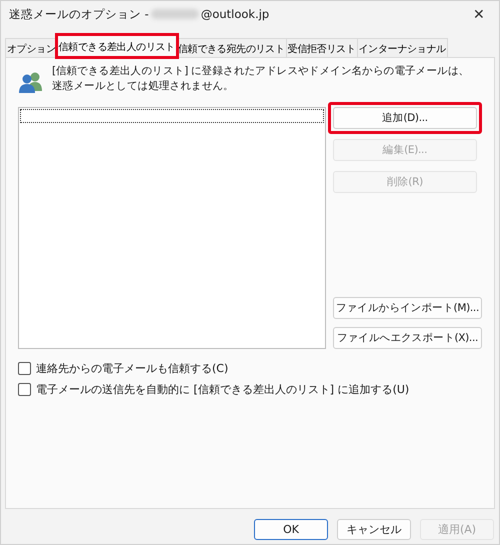  Describe the element at coordinates (132, 368) in the screenshot. I see `checkbox-label: 連絡先からの電子メールも信頼する(C)` at that location.